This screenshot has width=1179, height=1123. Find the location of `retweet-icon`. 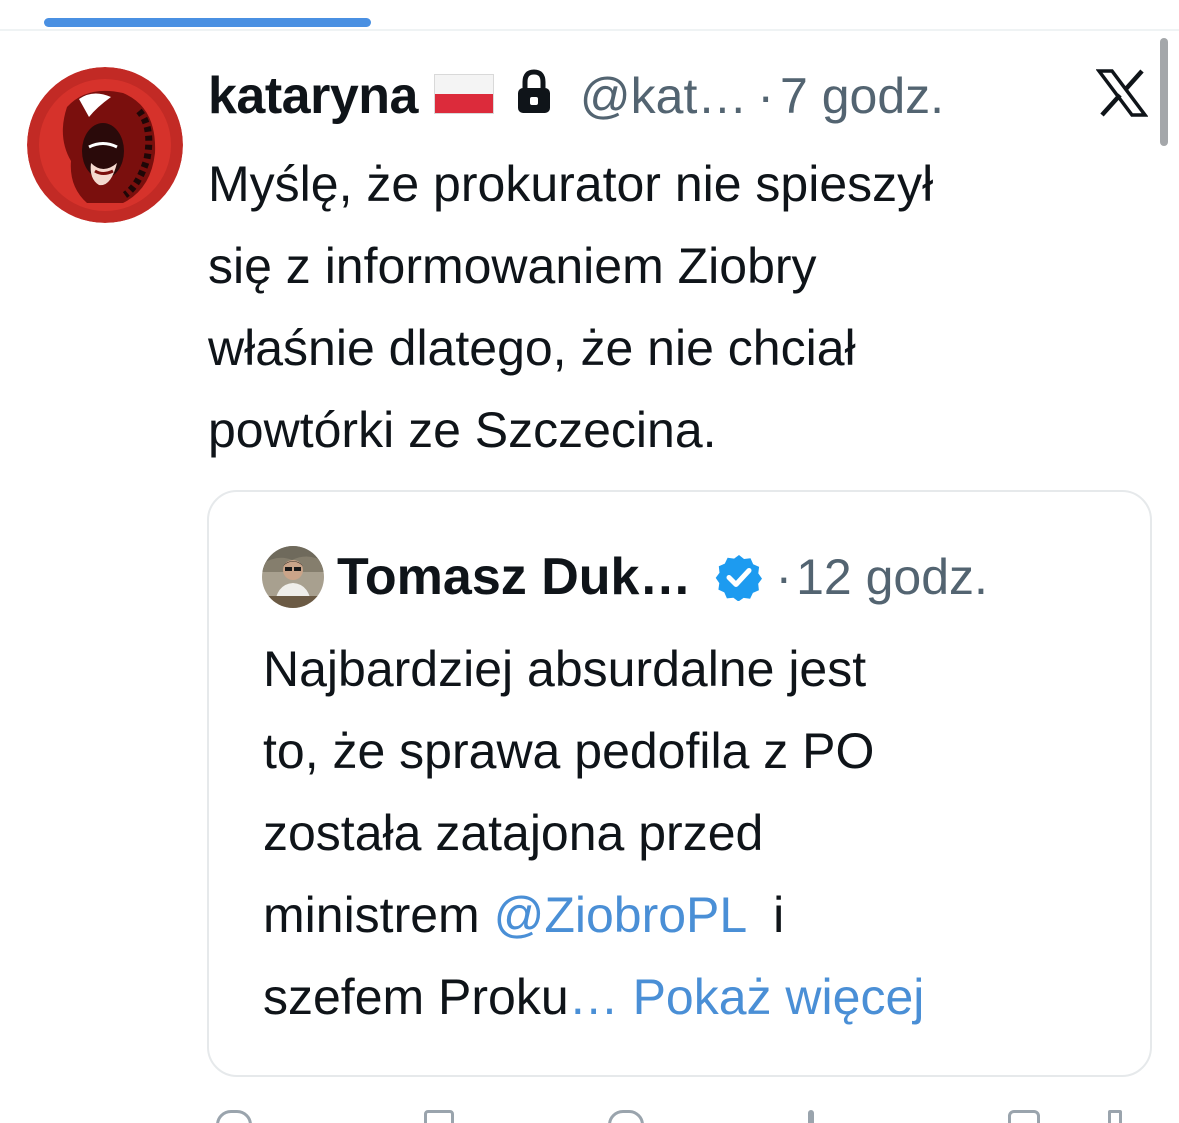

retweet-icon is located at coordinates (439, 1116).